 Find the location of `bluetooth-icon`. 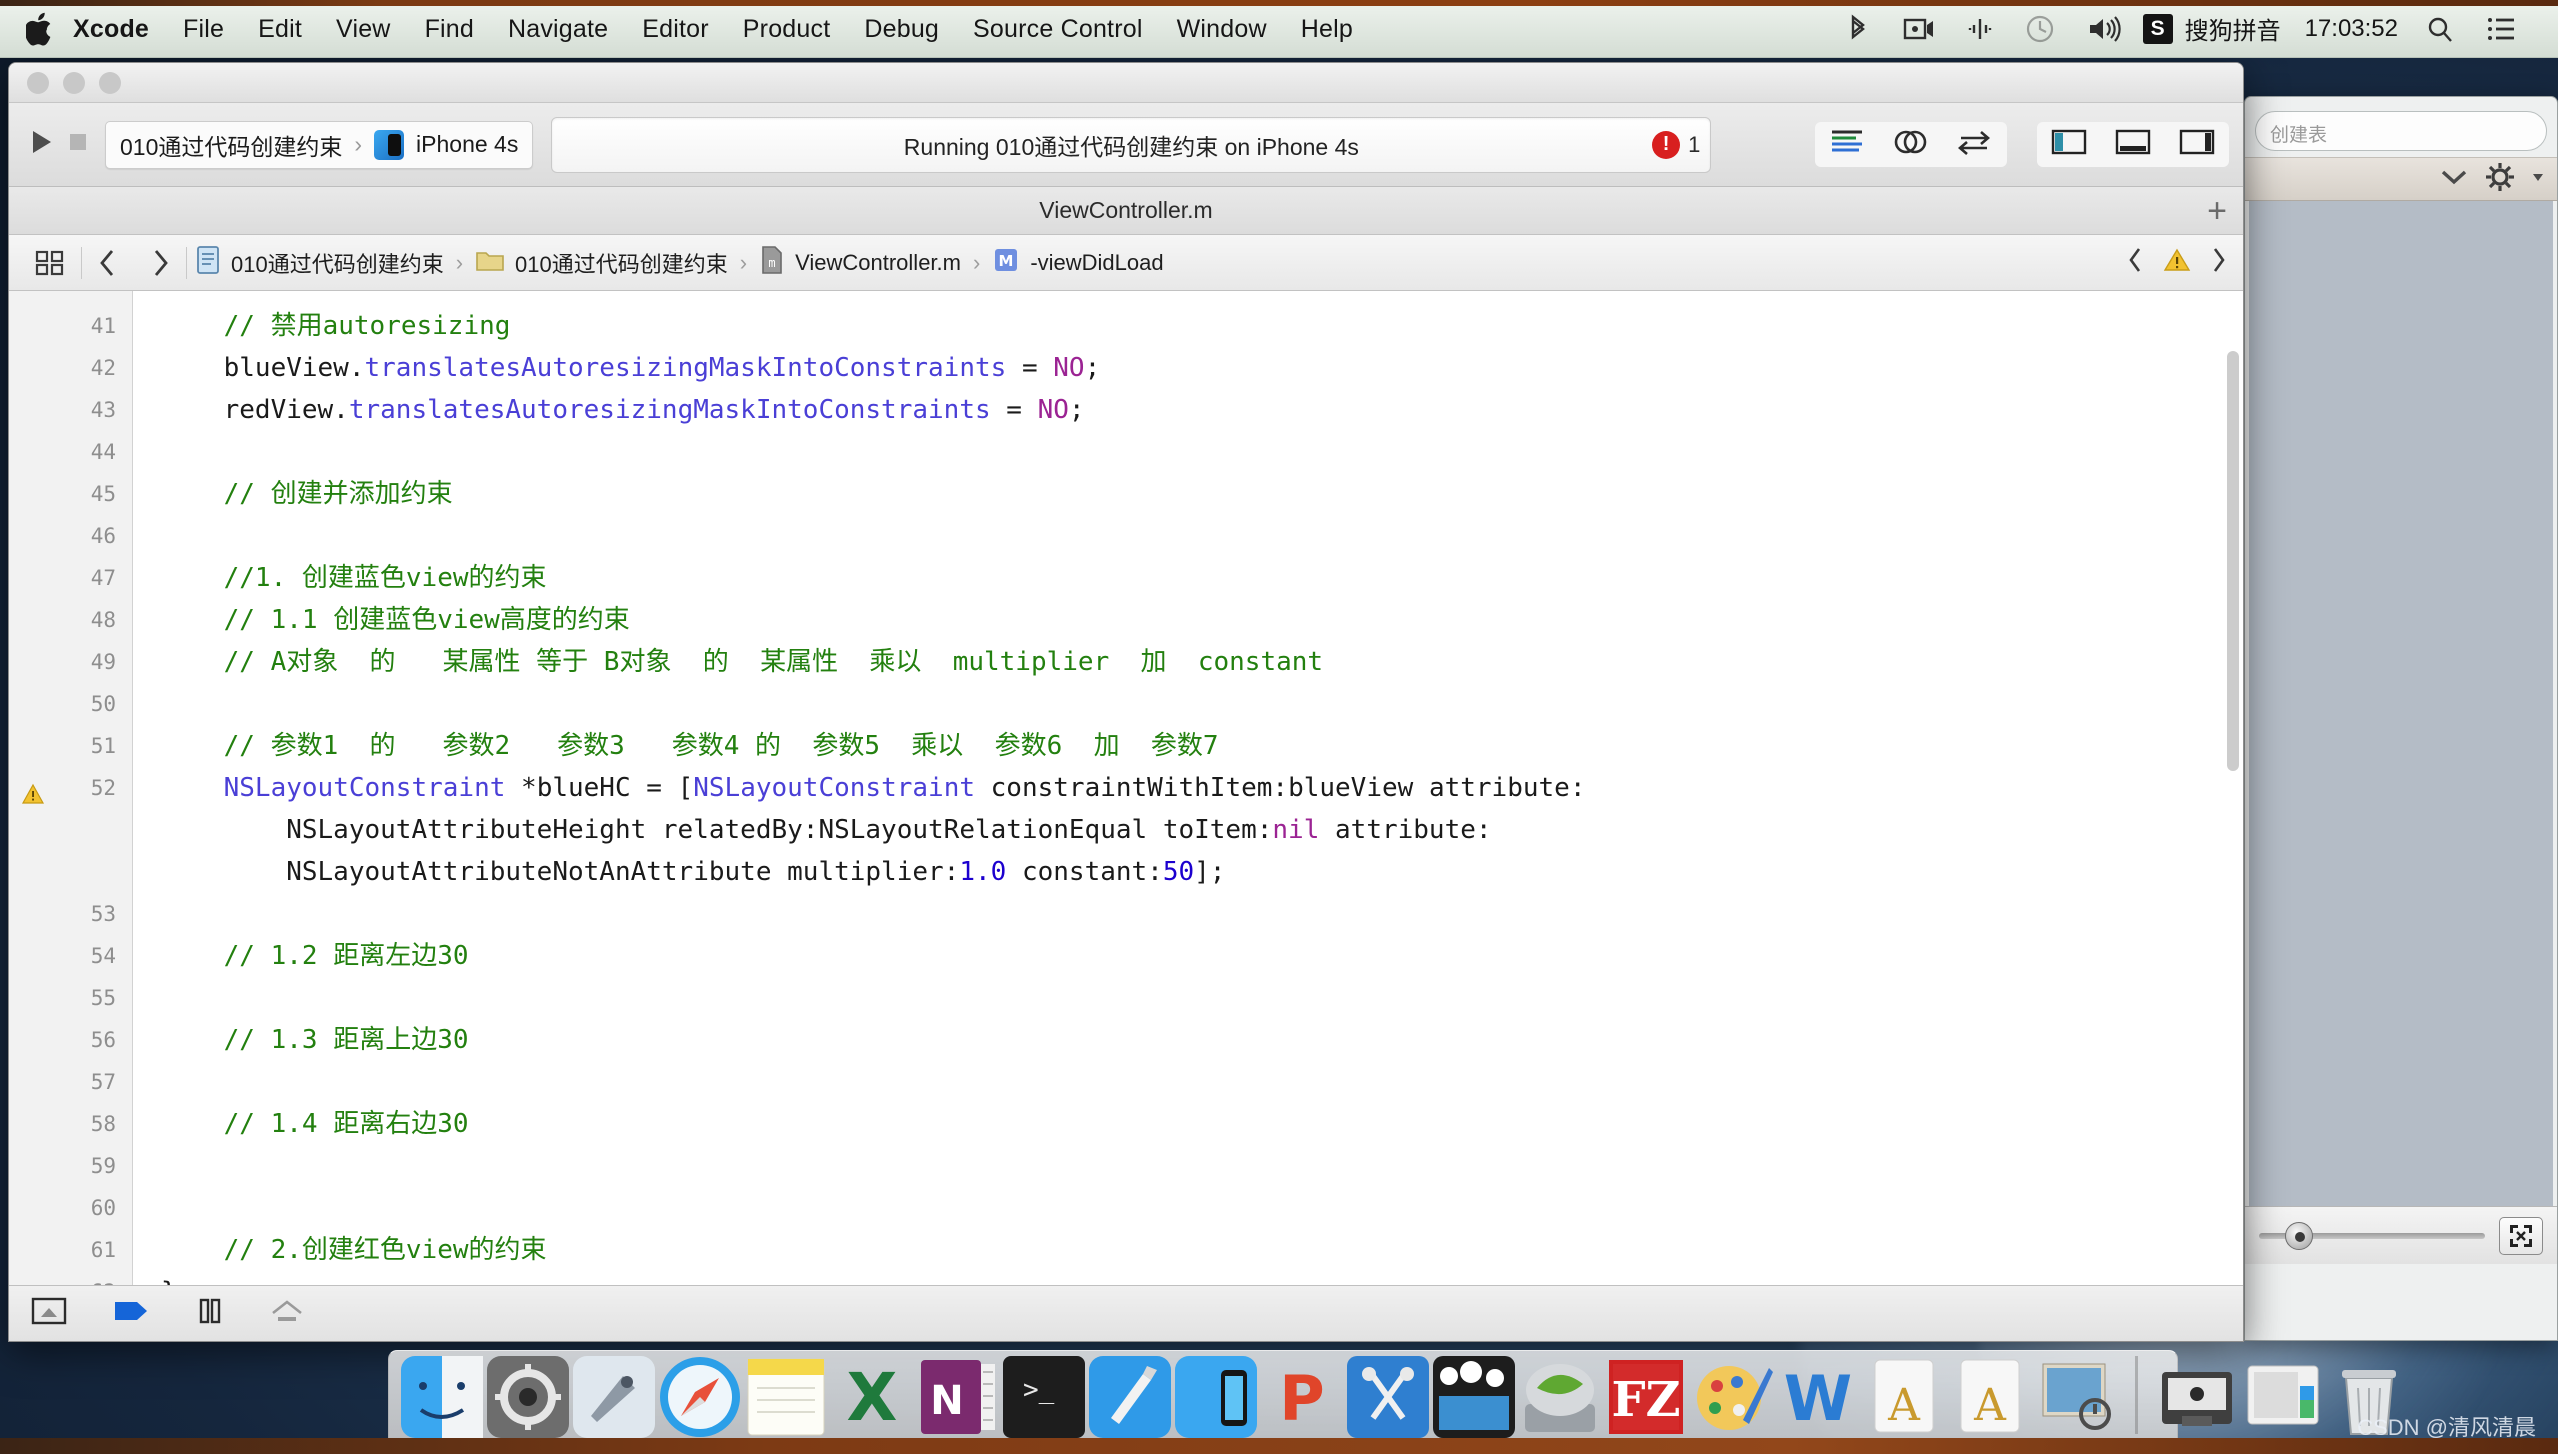

bluetooth-icon is located at coordinates (1858, 29).